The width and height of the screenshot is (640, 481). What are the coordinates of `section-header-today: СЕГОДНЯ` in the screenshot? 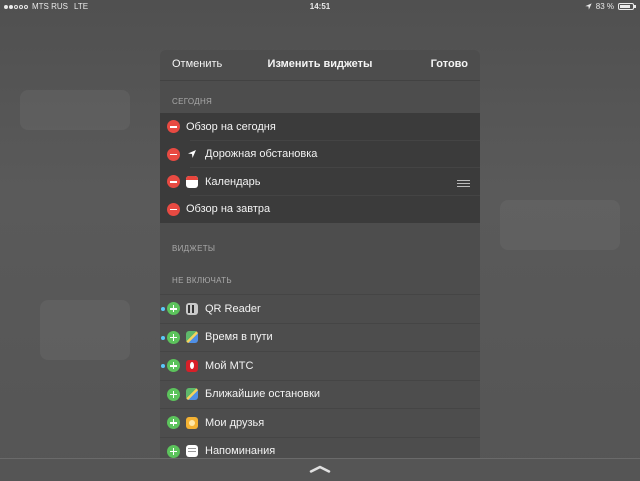 It's located at (192, 101).